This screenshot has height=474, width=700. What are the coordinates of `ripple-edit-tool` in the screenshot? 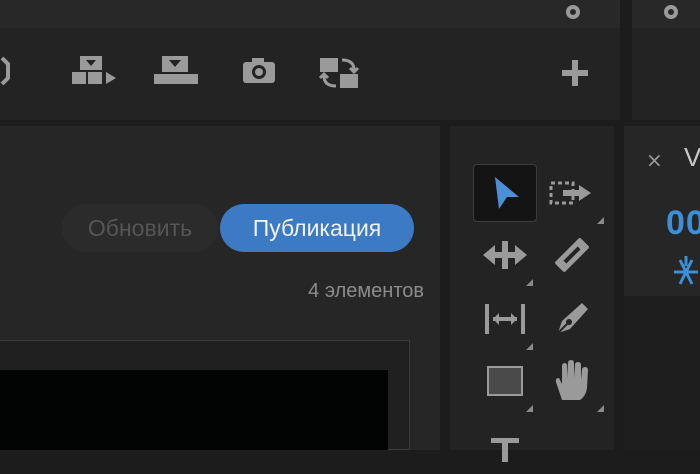 It's located at (505, 256).